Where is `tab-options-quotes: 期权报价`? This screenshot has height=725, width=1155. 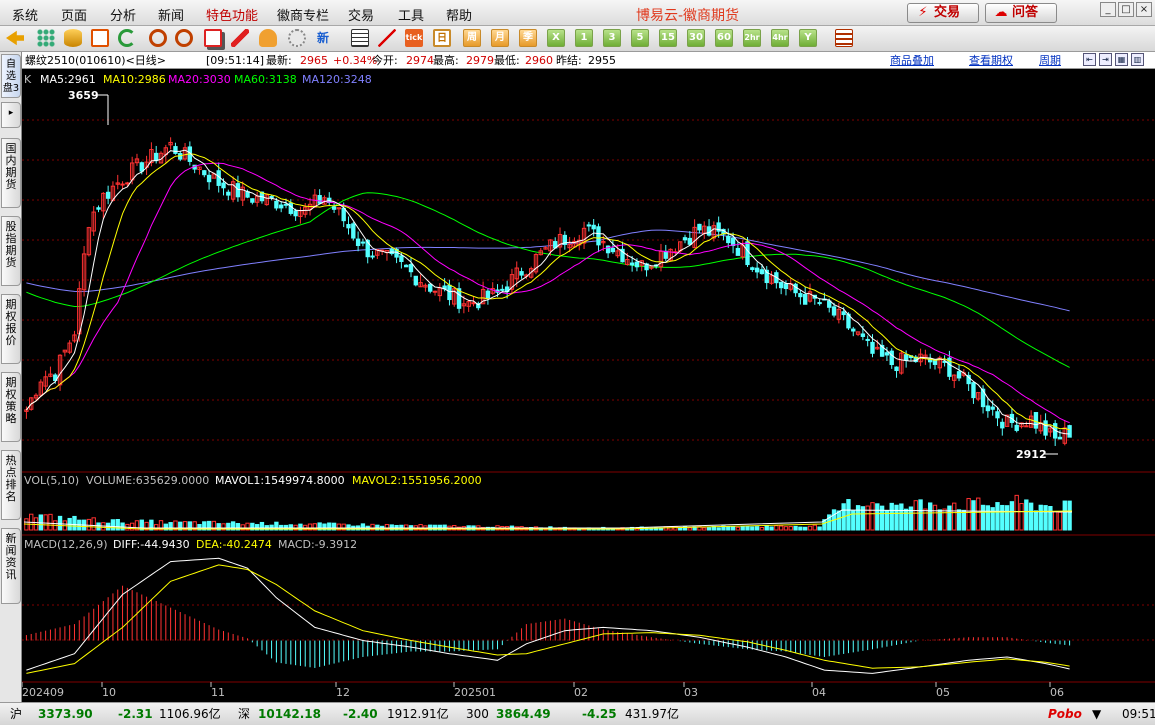
tab-options-quotes: 期权报价 is located at coordinates (11, 329).